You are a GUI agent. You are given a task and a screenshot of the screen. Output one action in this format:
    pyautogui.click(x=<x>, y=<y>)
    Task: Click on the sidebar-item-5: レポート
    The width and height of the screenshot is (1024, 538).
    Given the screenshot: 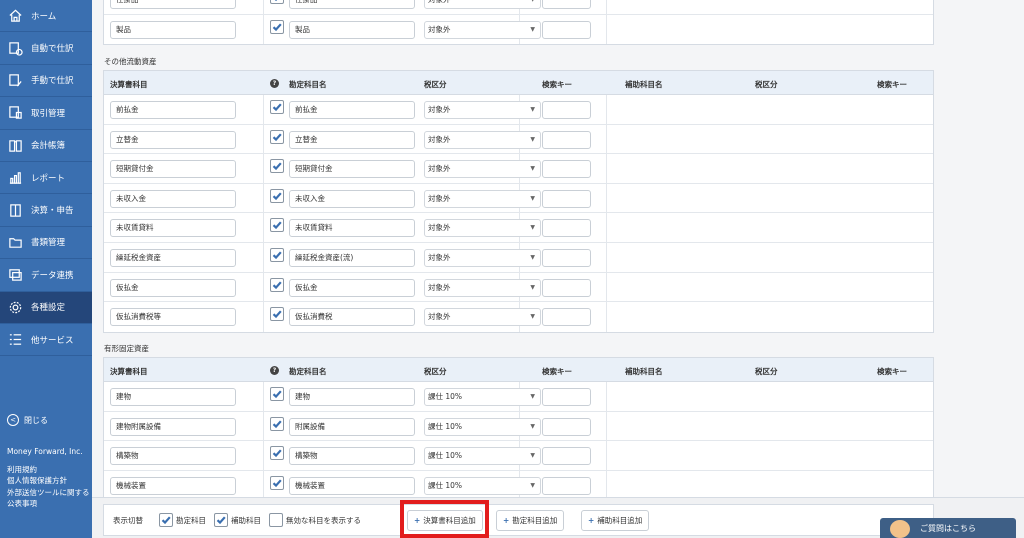 What is the action you would take?
    pyautogui.click(x=46, y=178)
    